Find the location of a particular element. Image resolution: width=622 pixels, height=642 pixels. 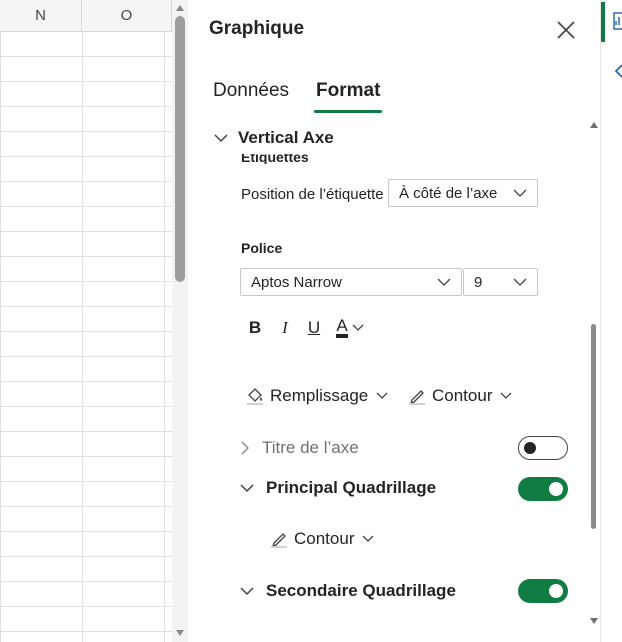

axis-title-toggle is located at coordinates (543, 448).